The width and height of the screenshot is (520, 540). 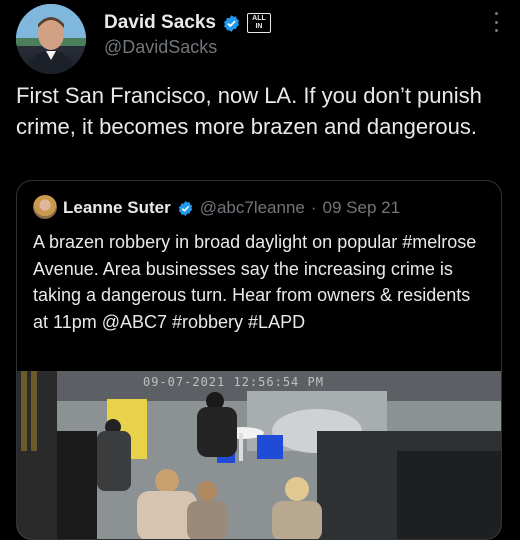 I want to click on affiliation-badge: ALL IN, so click(x=258, y=23).